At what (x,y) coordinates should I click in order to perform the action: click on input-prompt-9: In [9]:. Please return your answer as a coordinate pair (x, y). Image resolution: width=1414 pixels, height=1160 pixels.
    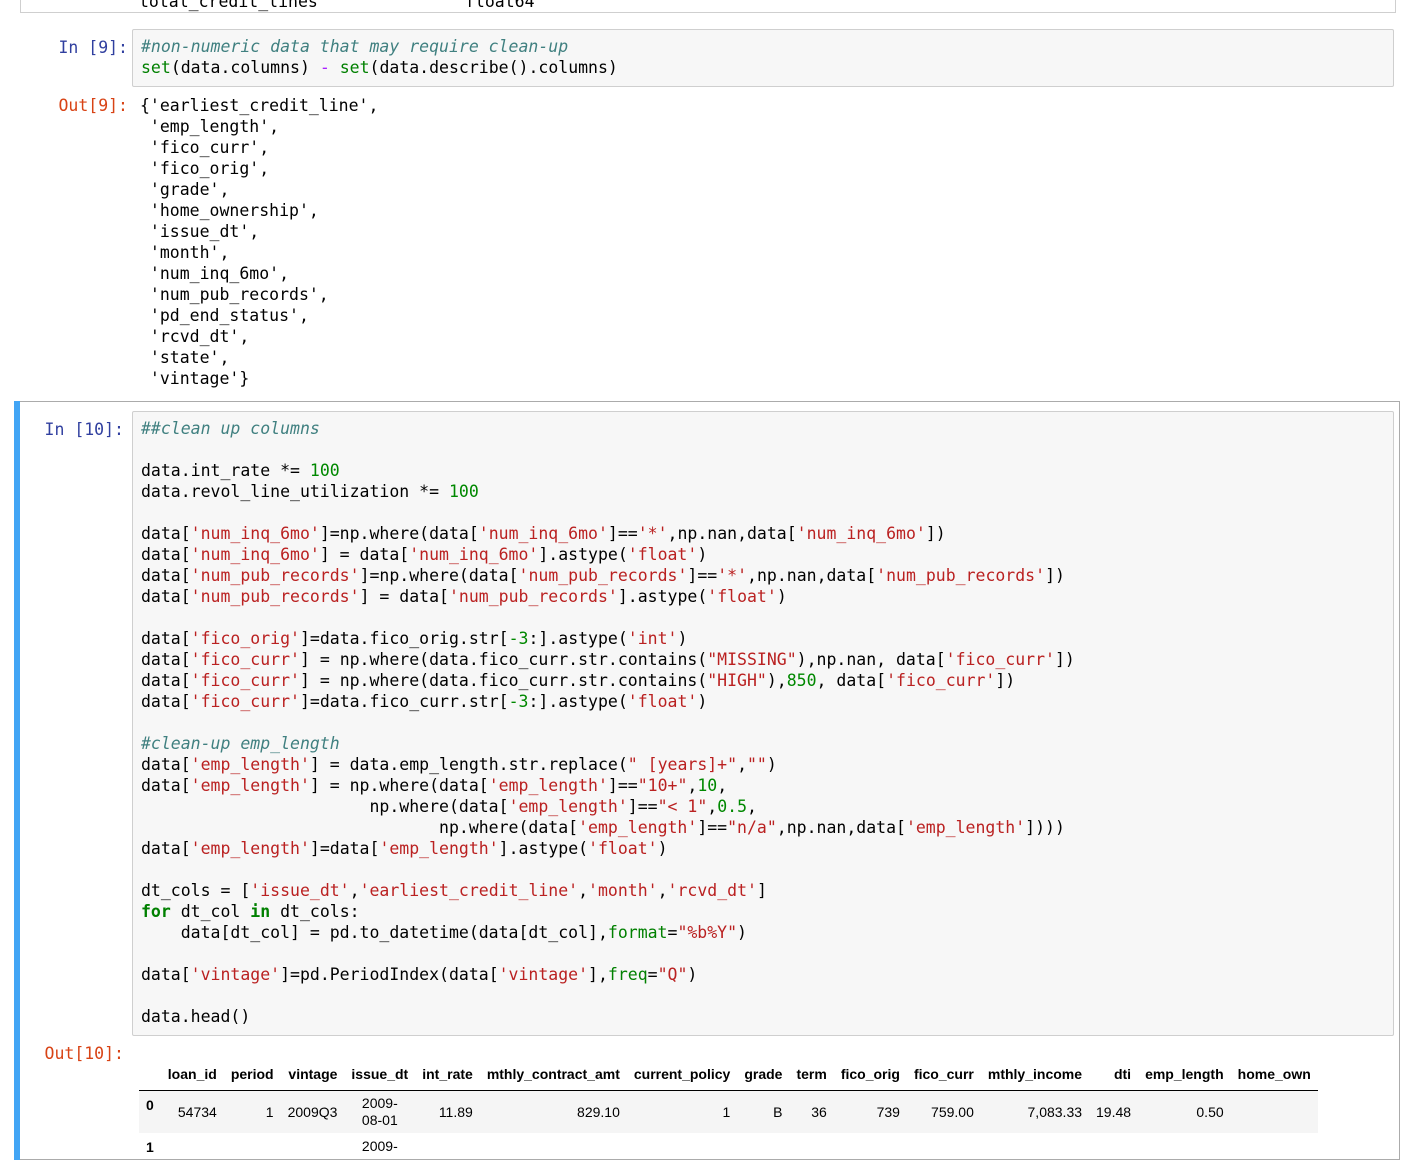
    Looking at the image, I should click on (93, 47).